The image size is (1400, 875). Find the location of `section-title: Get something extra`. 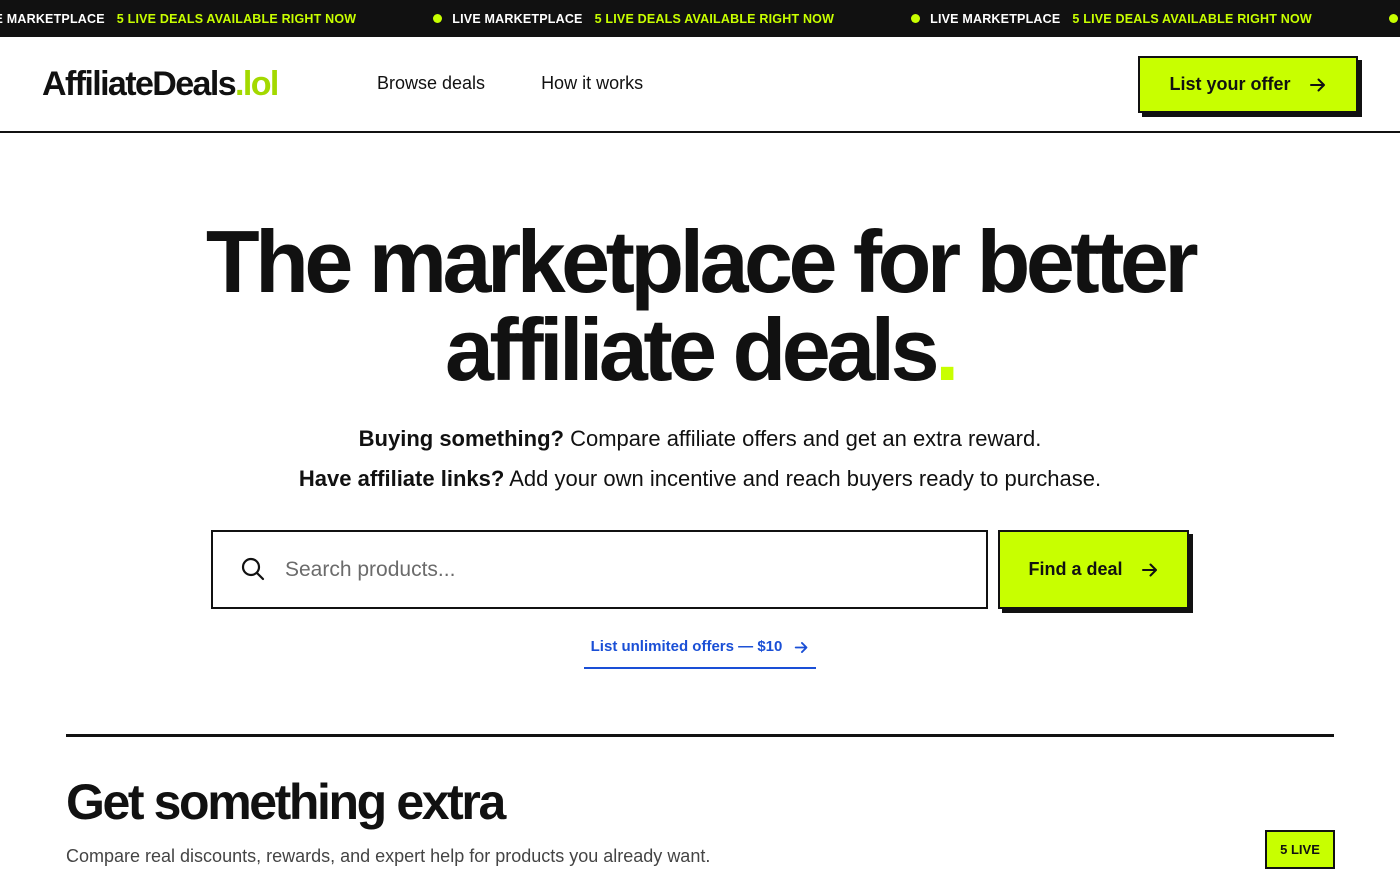

section-title: Get something extra is located at coordinates (286, 802).